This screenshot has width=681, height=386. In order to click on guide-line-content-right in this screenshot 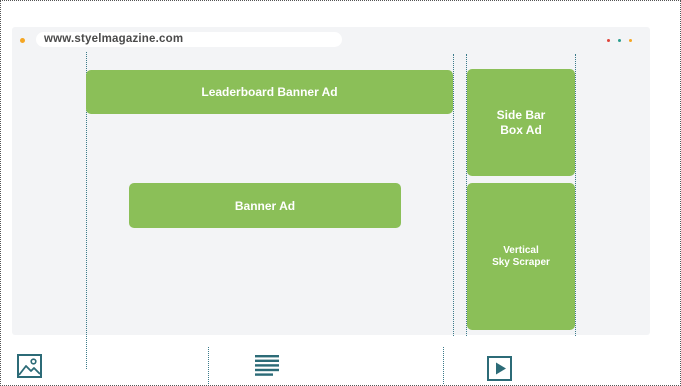, I will do `click(453, 195)`.